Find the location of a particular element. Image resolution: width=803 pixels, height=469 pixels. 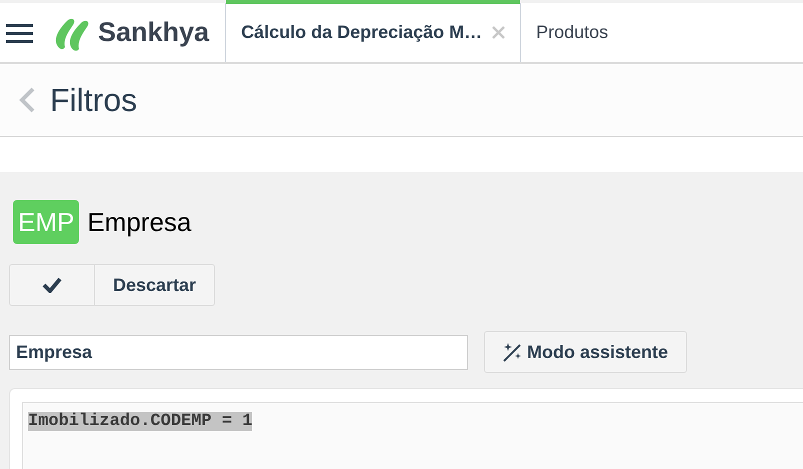

magic-wand-icon is located at coordinates (513, 352).